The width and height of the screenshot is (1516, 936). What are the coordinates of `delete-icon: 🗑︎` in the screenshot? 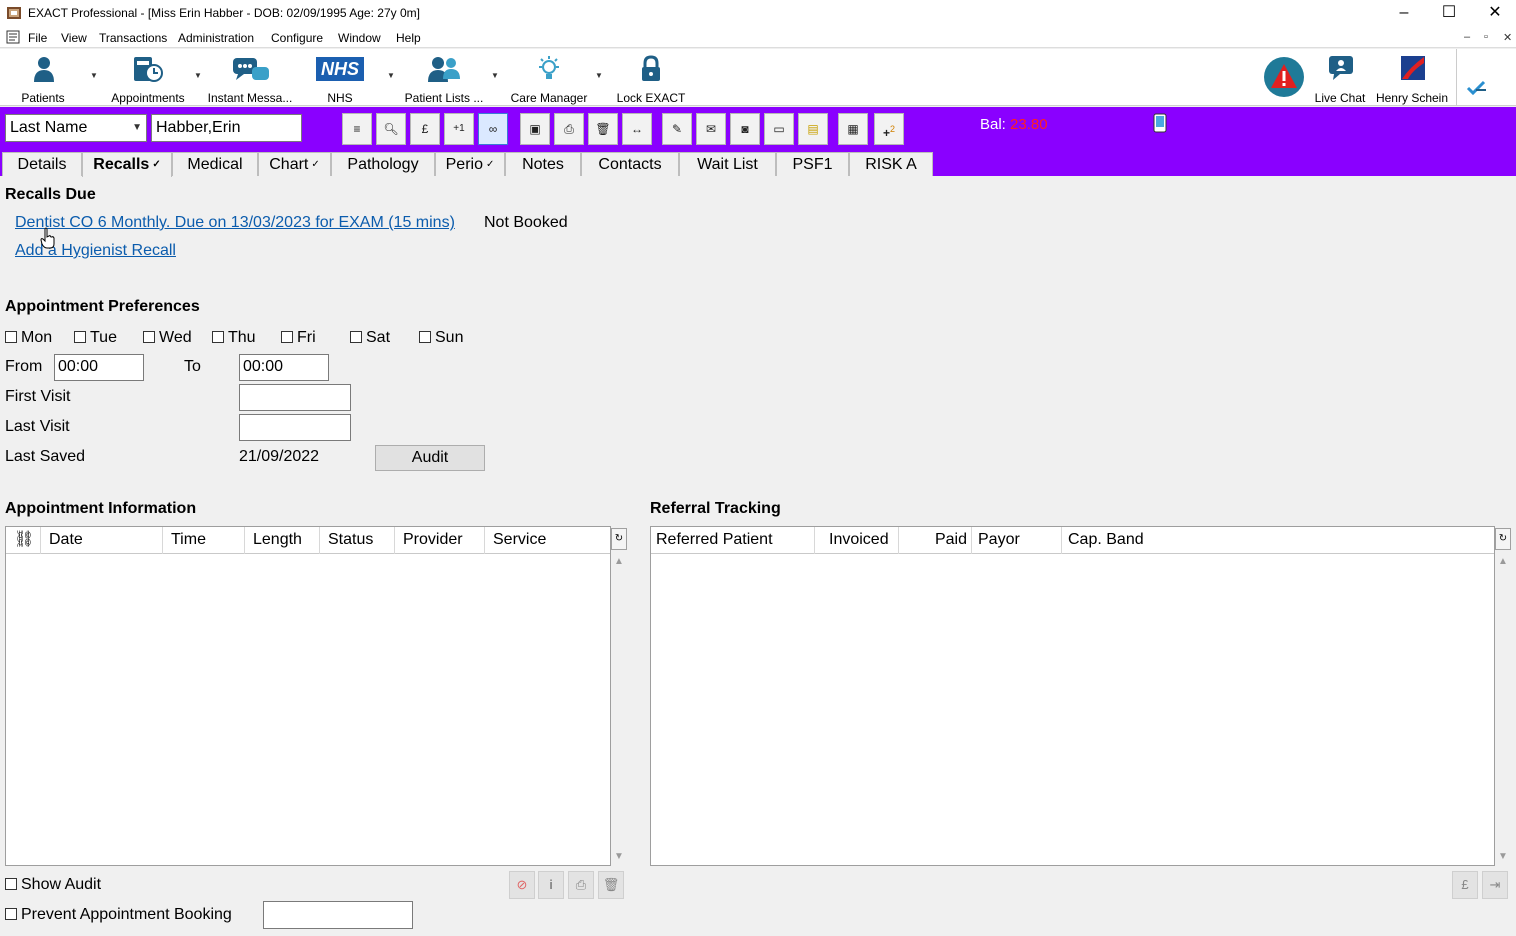 It's located at (611, 885).